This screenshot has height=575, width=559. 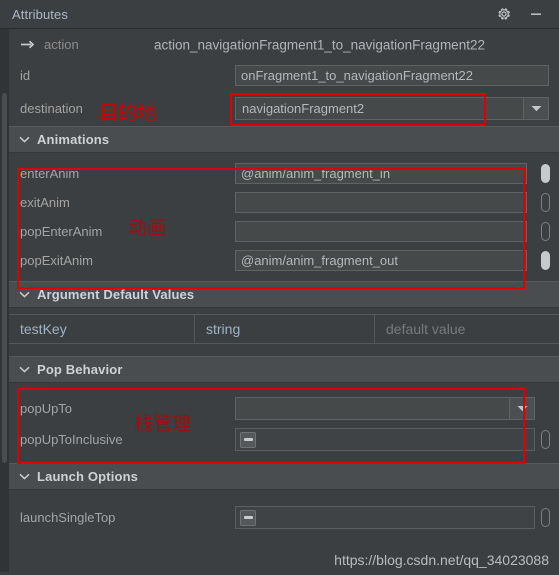 I want to click on field-row-popExitAnim: popExitAnim @anim/anim_fragment_out, so click(x=284, y=260).